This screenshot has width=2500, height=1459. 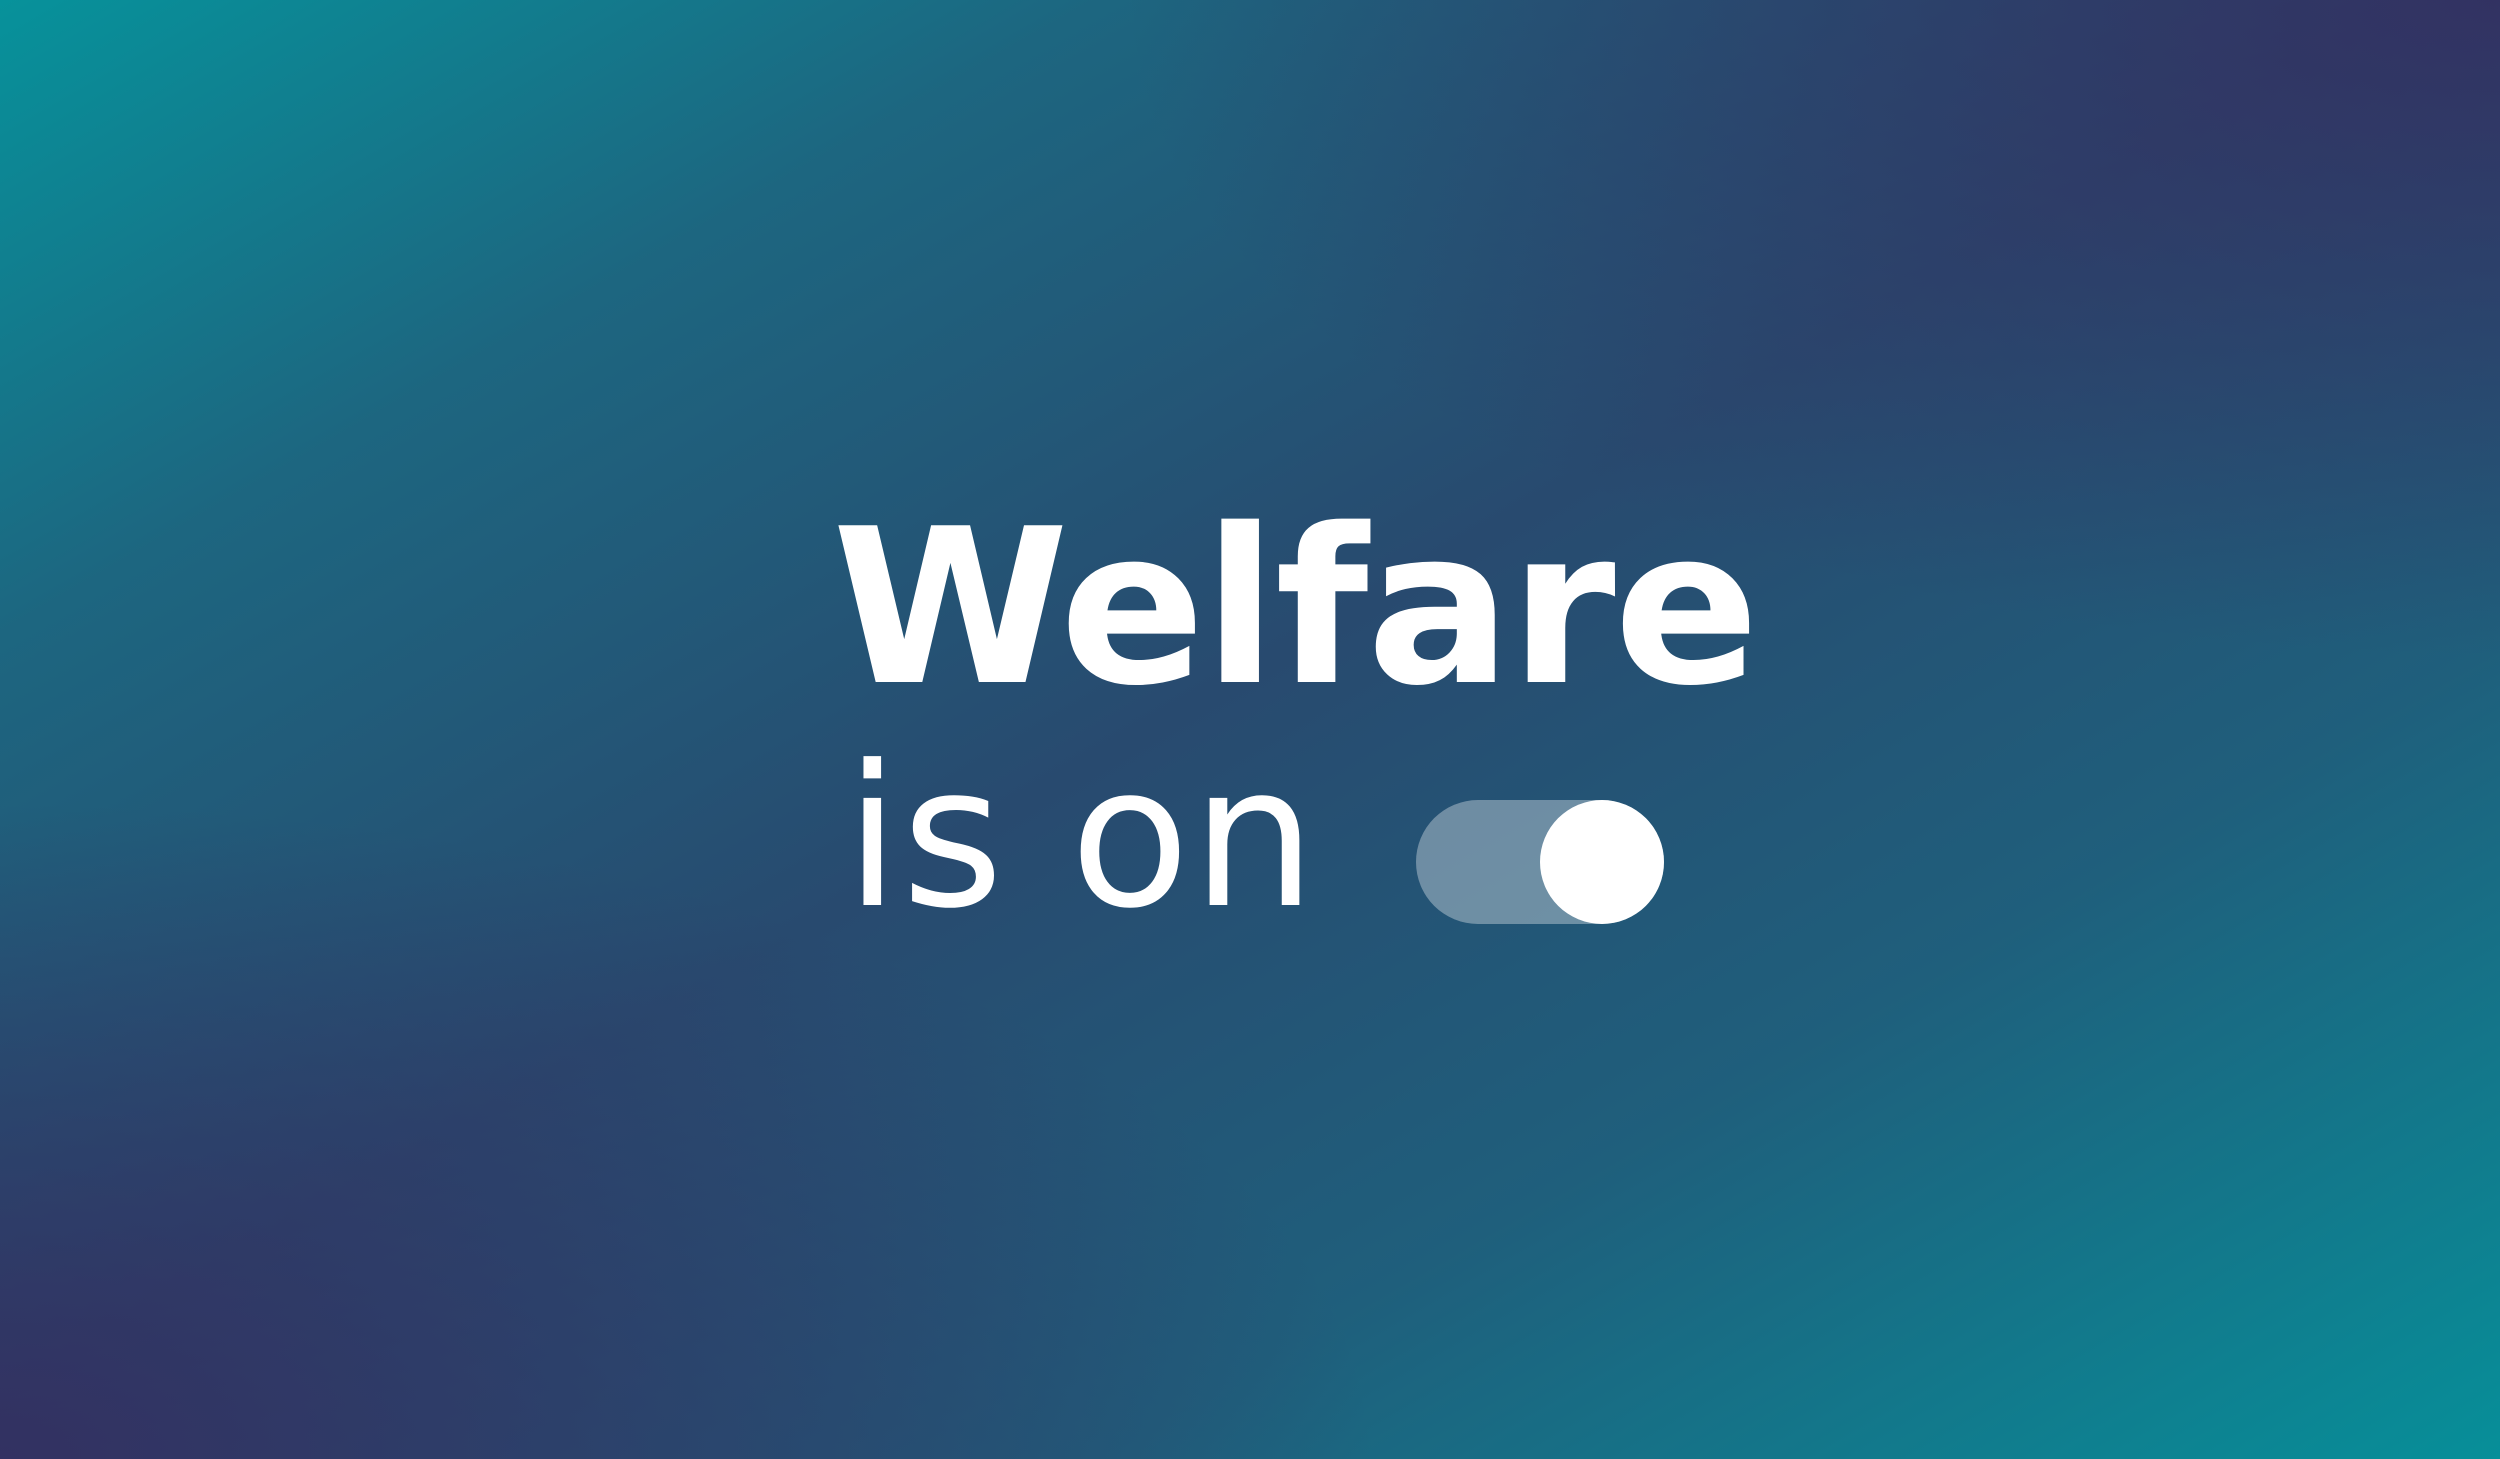 What do you see at coordinates (1082, 838) in the screenshot?
I see `headline-subtitle: is on` at bounding box center [1082, 838].